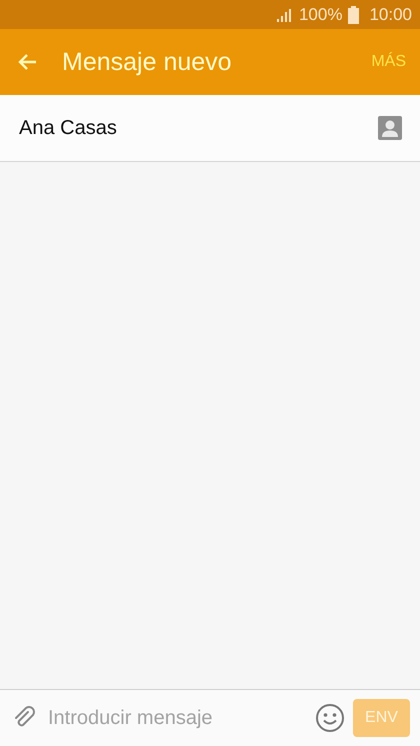 The width and height of the screenshot is (420, 746). What do you see at coordinates (354, 15) in the screenshot?
I see `battery-icon` at bounding box center [354, 15].